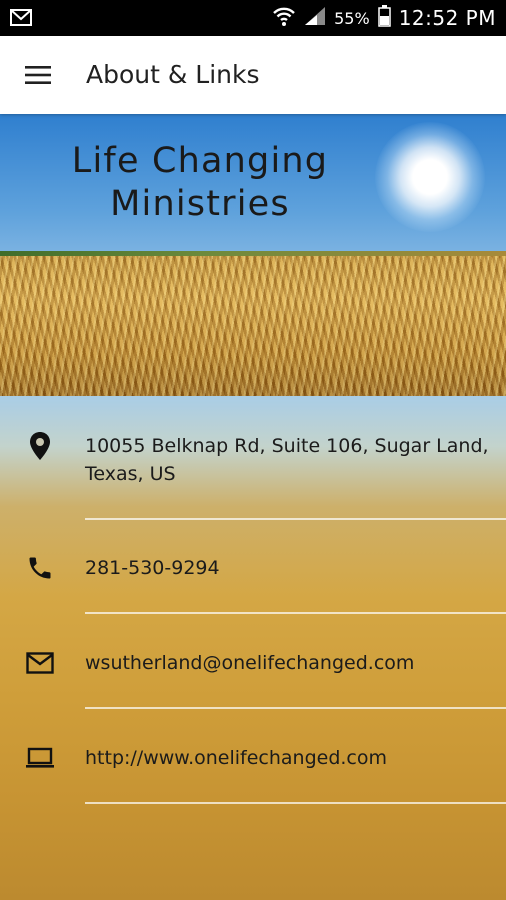 The image size is (506, 900). Describe the element at coordinates (40, 663) in the screenshot. I see `email-icon` at that location.